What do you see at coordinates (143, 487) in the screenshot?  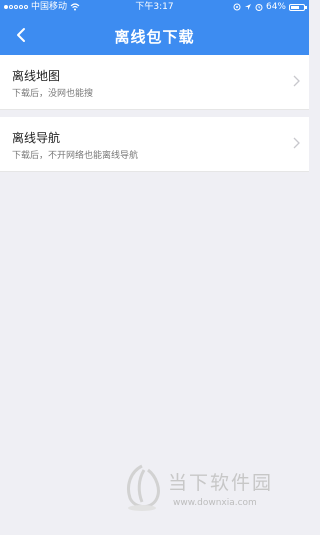 I see `watermark-logo-icon` at bounding box center [143, 487].